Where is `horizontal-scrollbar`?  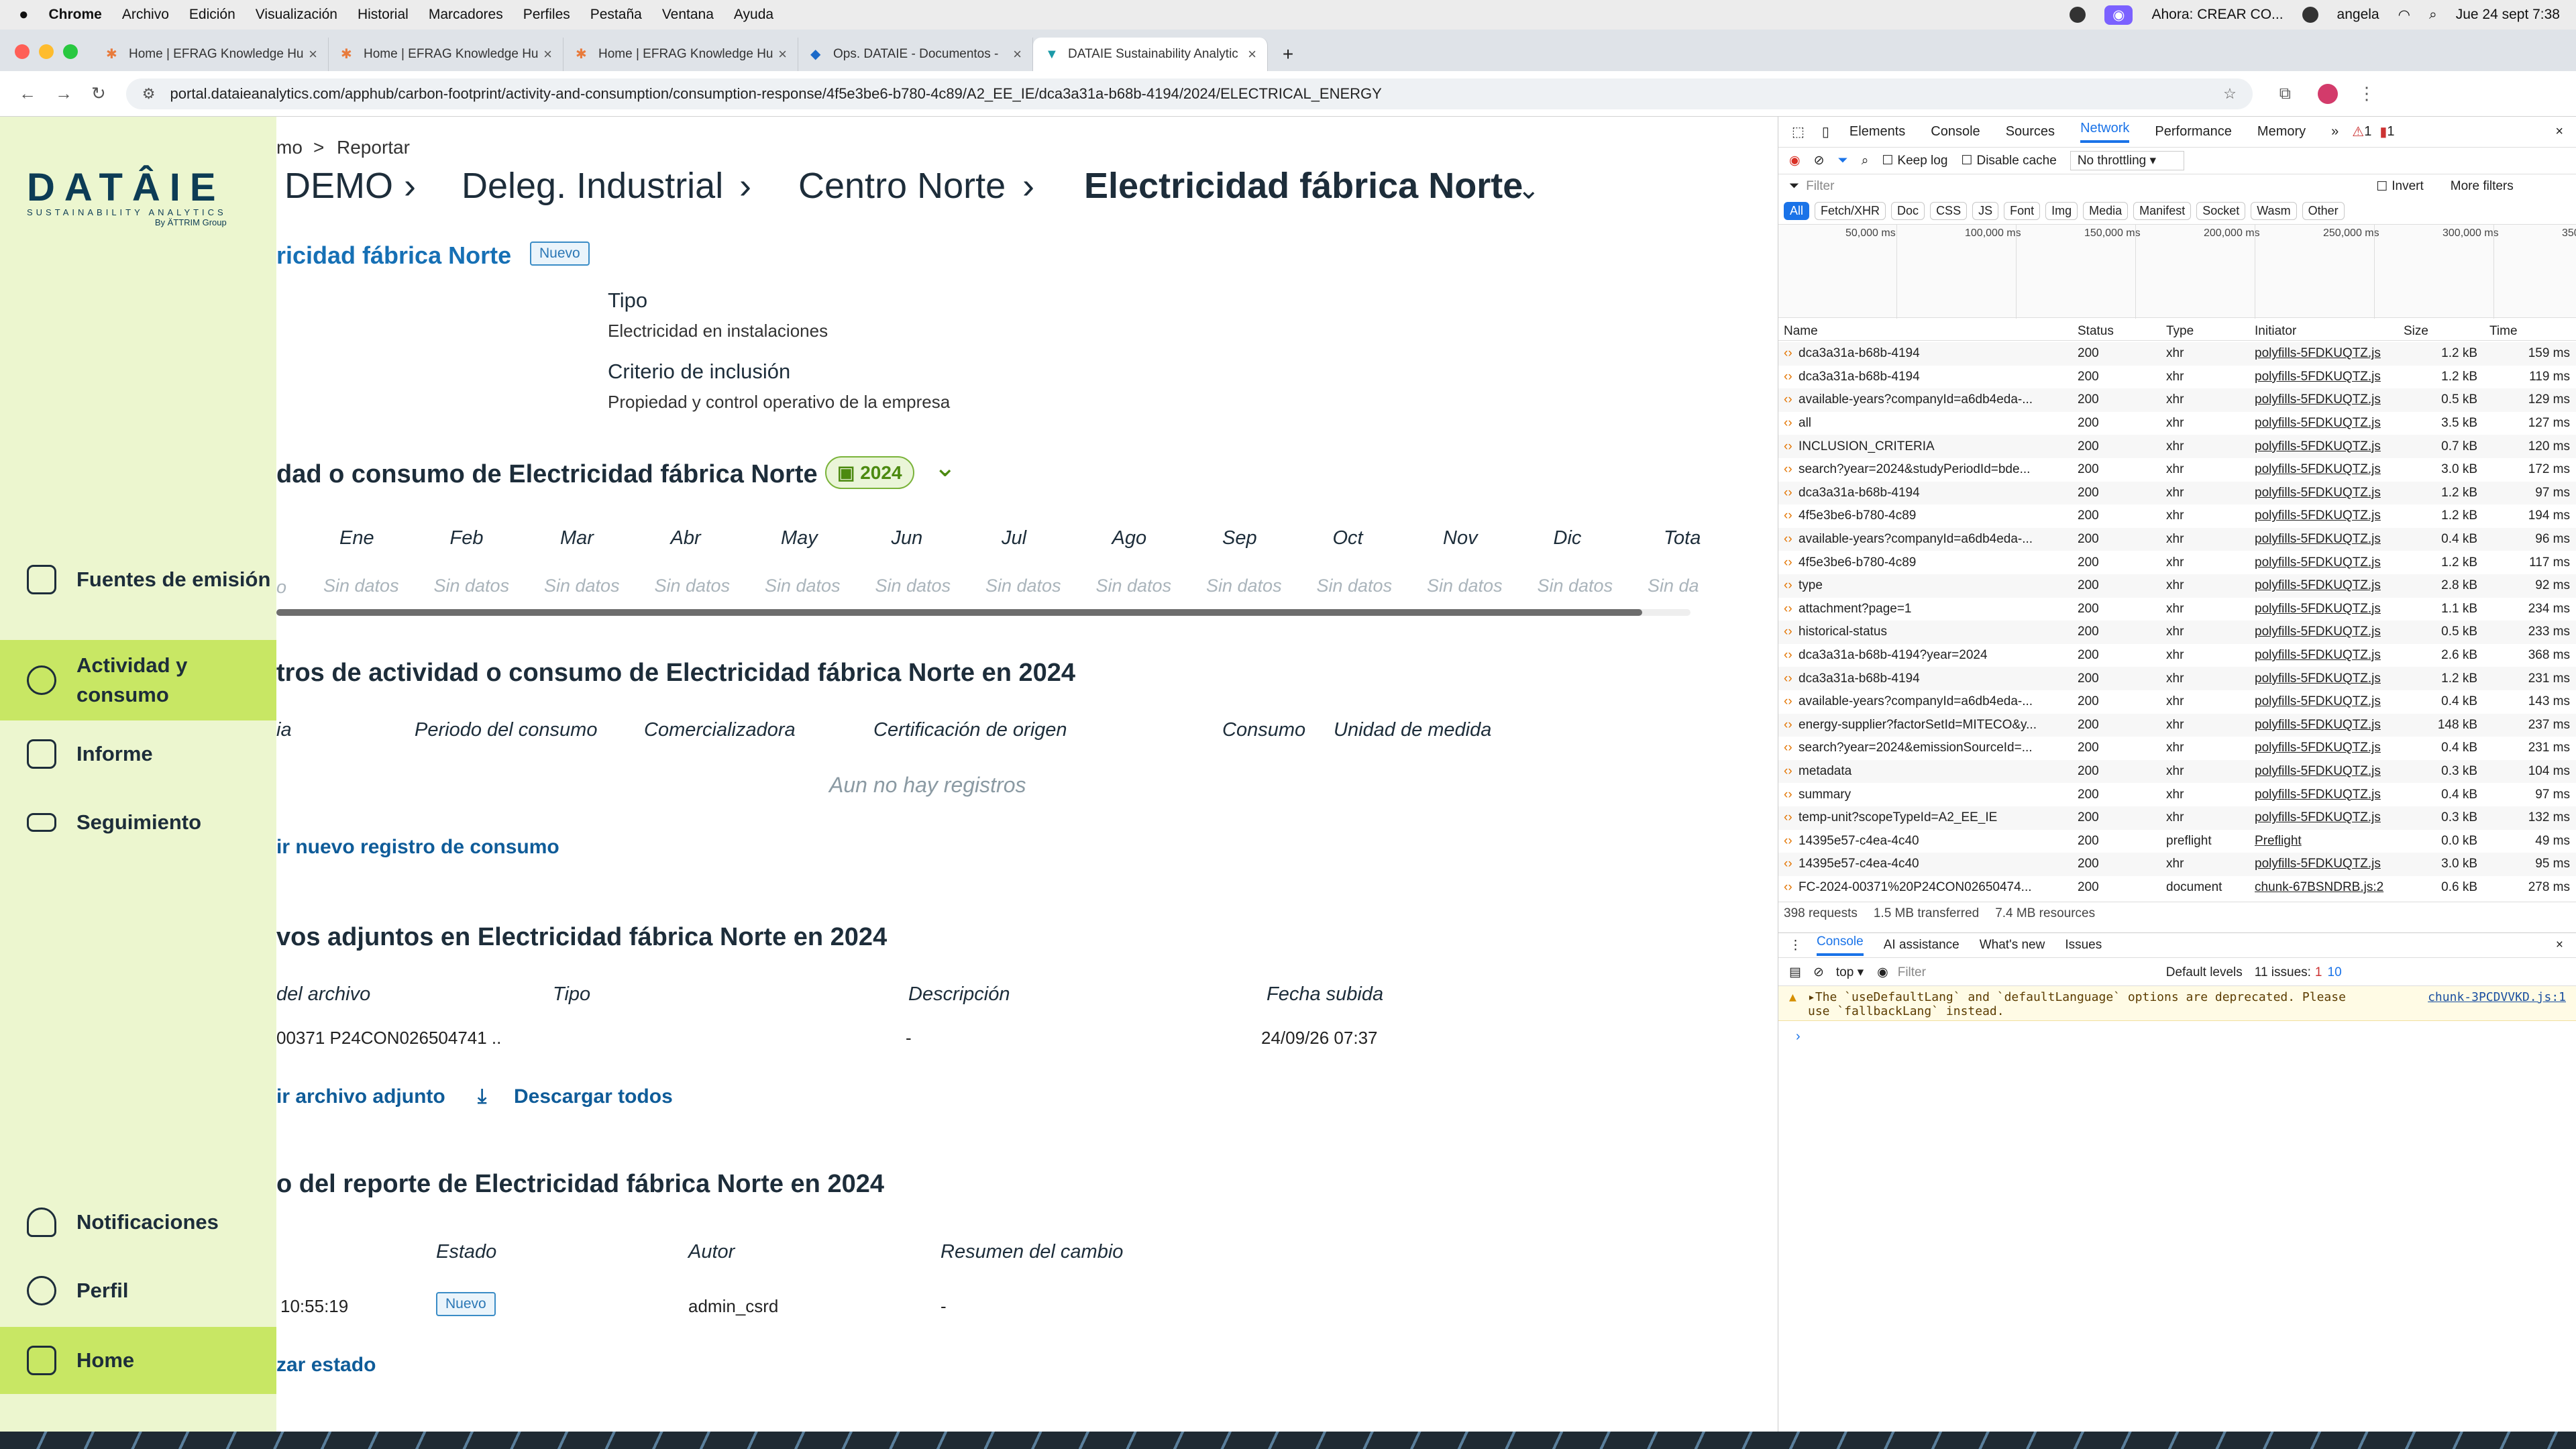
horizontal-scrollbar is located at coordinates (983, 612).